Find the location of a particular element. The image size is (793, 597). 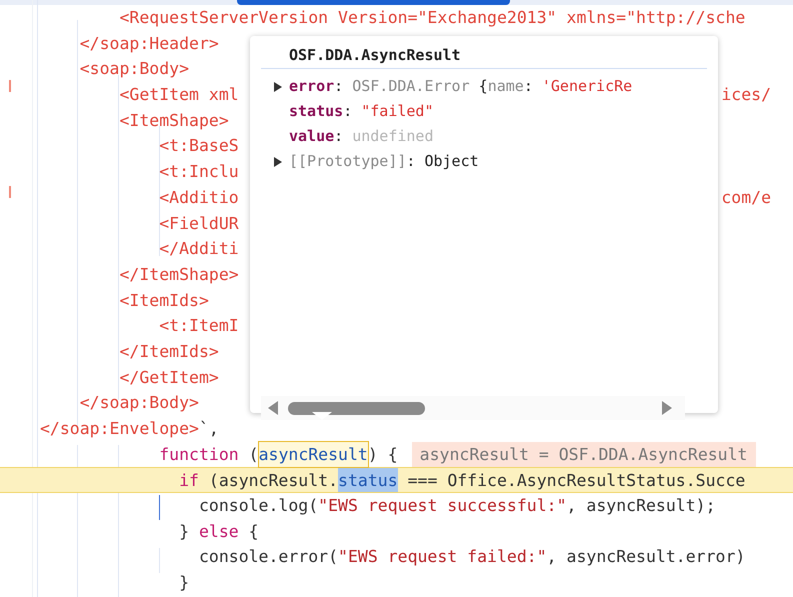

code-text: ( is located at coordinates (253, 455).